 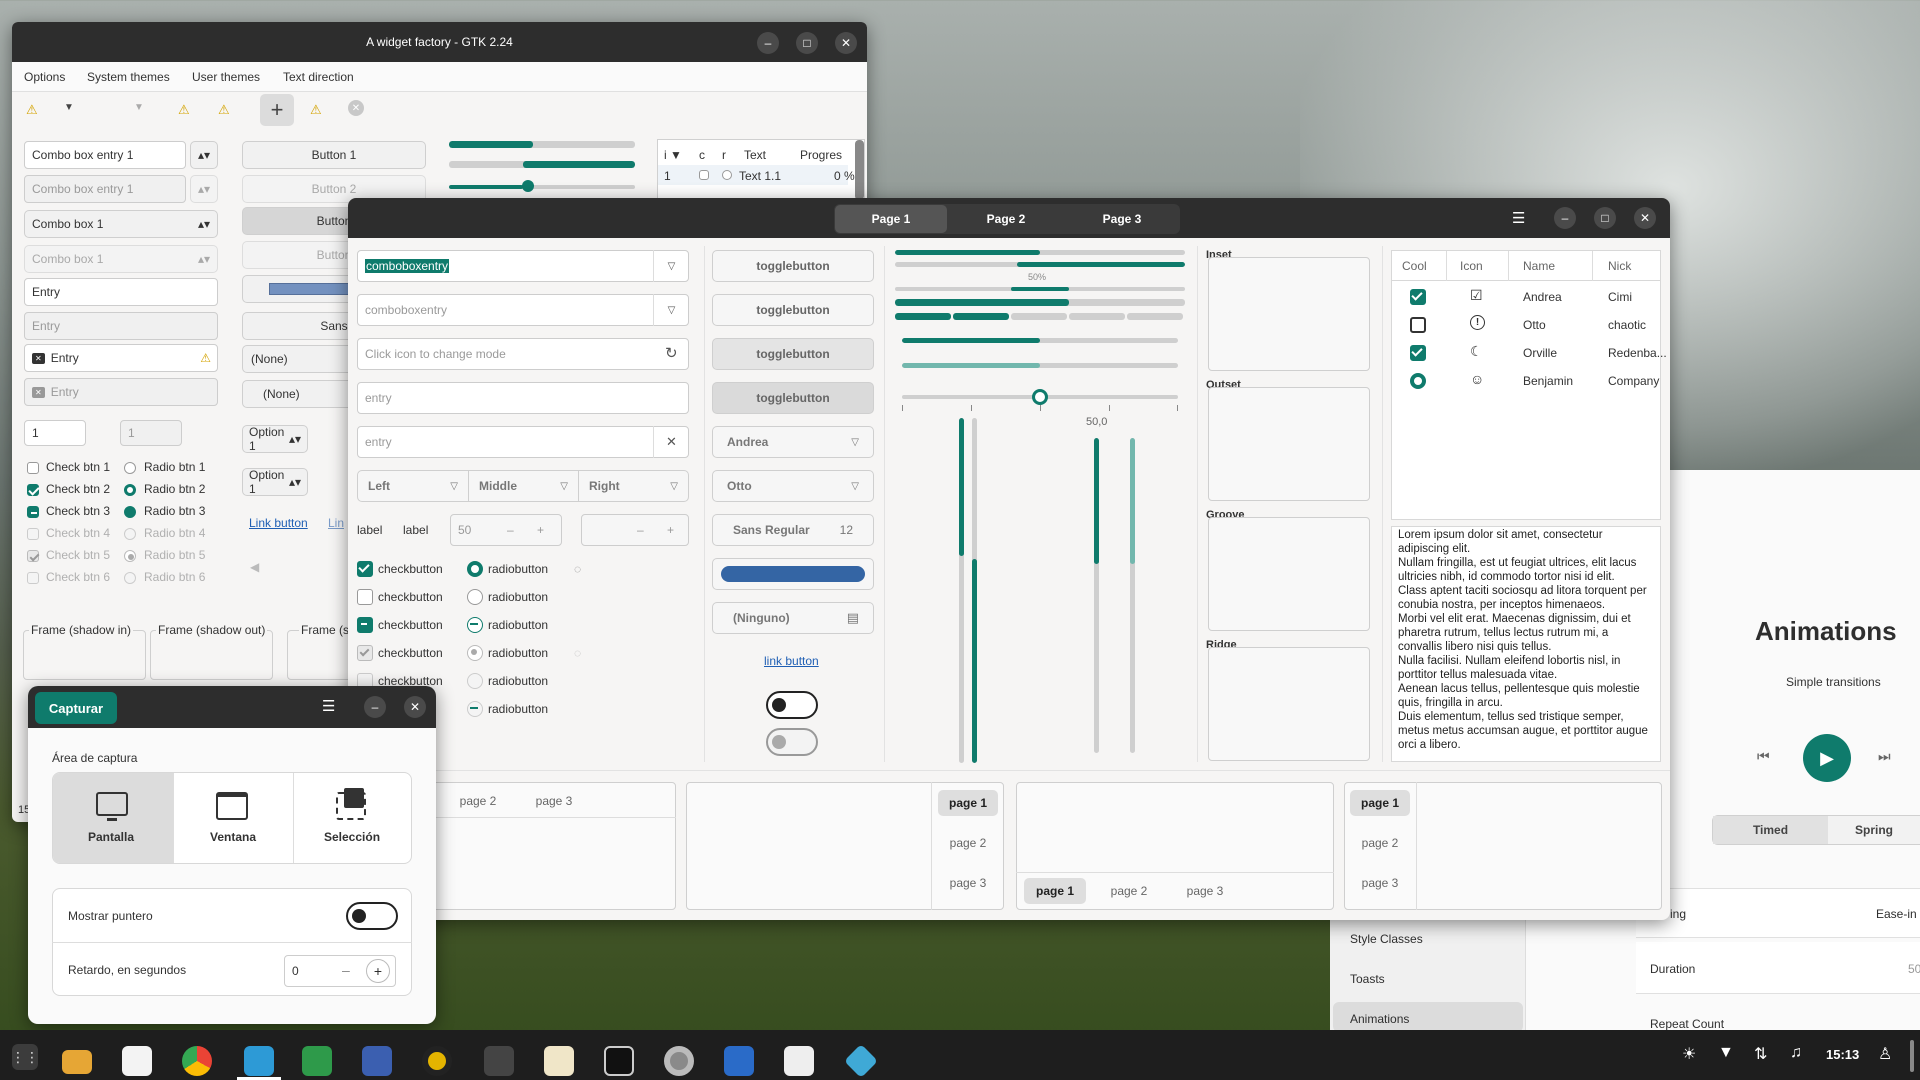 What do you see at coordinates (523, 354) in the screenshot?
I see `mode-entry: Click icon to change mode` at bounding box center [523, 354].